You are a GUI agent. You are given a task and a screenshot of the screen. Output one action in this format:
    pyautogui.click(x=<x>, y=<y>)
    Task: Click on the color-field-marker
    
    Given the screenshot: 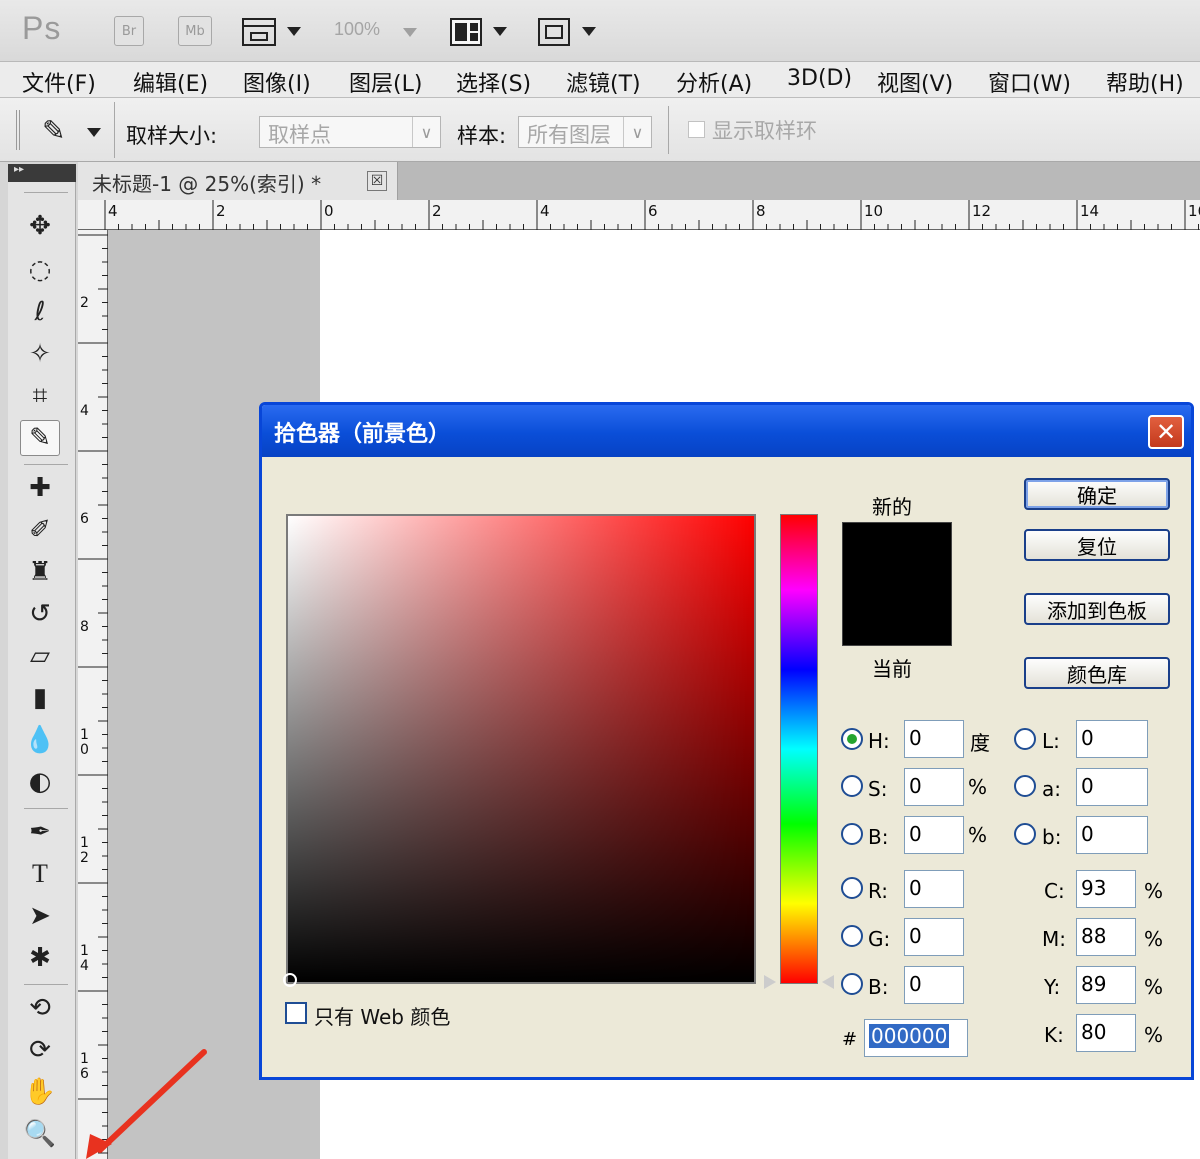 What is the action you would take?
    pyautogui.click(x=290, y=980)
    